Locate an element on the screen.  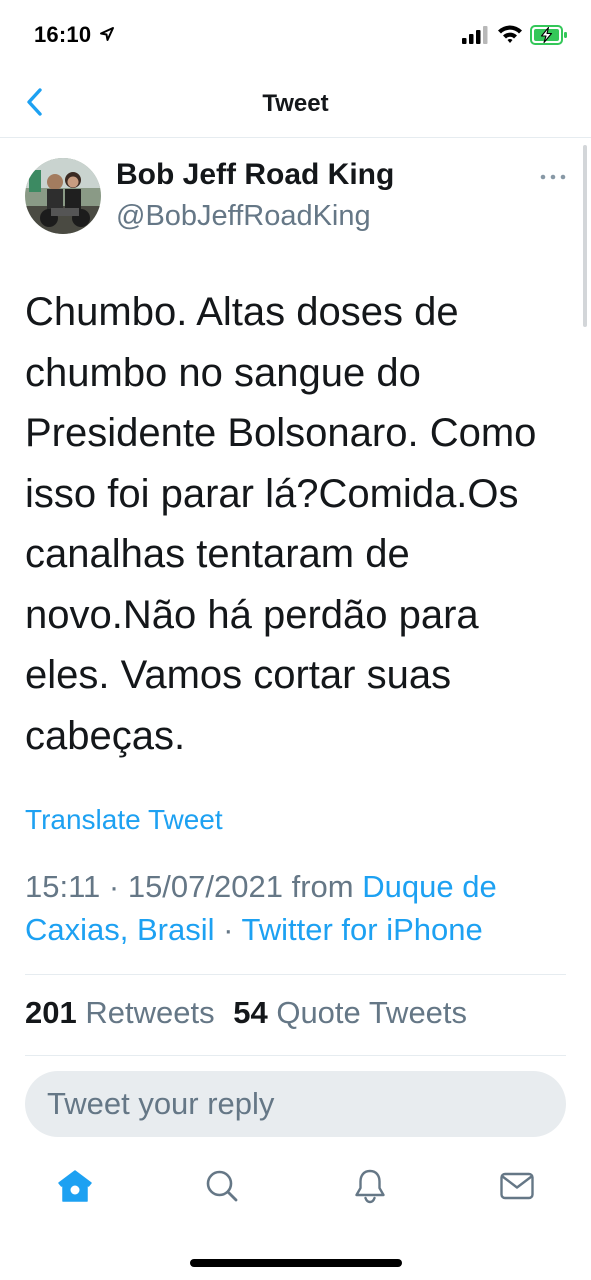
cellular-signal-icon is located at coordinates (476, 37).